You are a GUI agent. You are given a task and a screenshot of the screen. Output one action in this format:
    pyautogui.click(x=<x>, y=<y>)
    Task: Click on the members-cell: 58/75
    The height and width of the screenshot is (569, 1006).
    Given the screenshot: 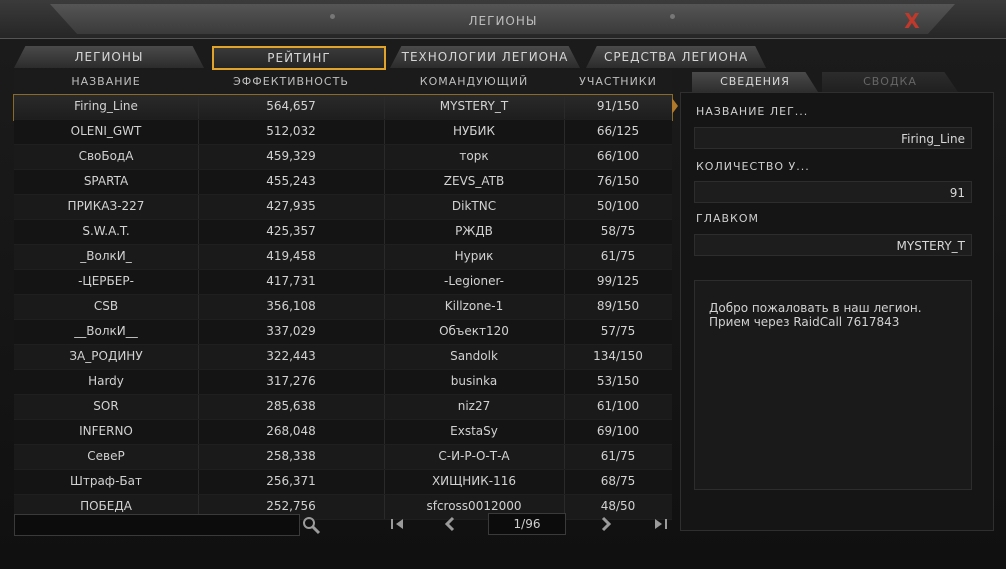 What is the action you would take?
    pyautogui.click(x=618, y=231)
    